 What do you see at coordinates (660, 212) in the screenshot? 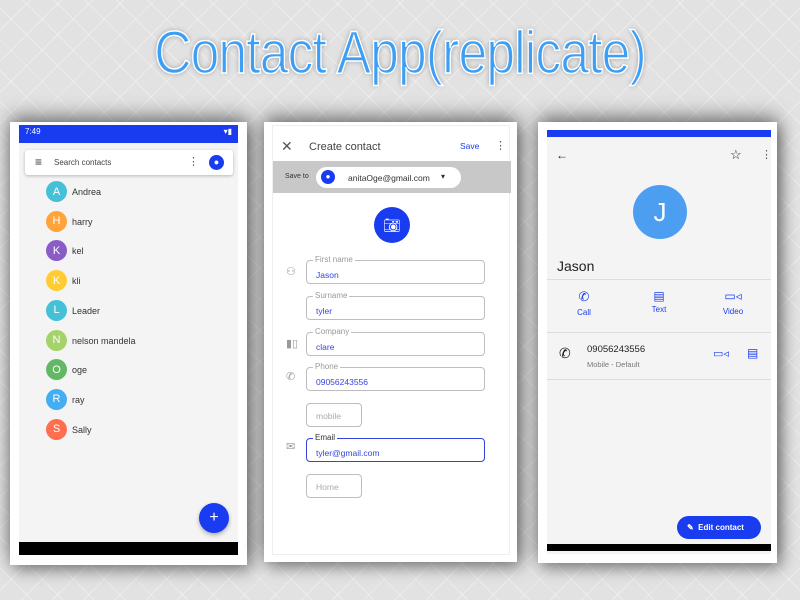
I see `contact-avatar: J` at bounding box center [660, 212].